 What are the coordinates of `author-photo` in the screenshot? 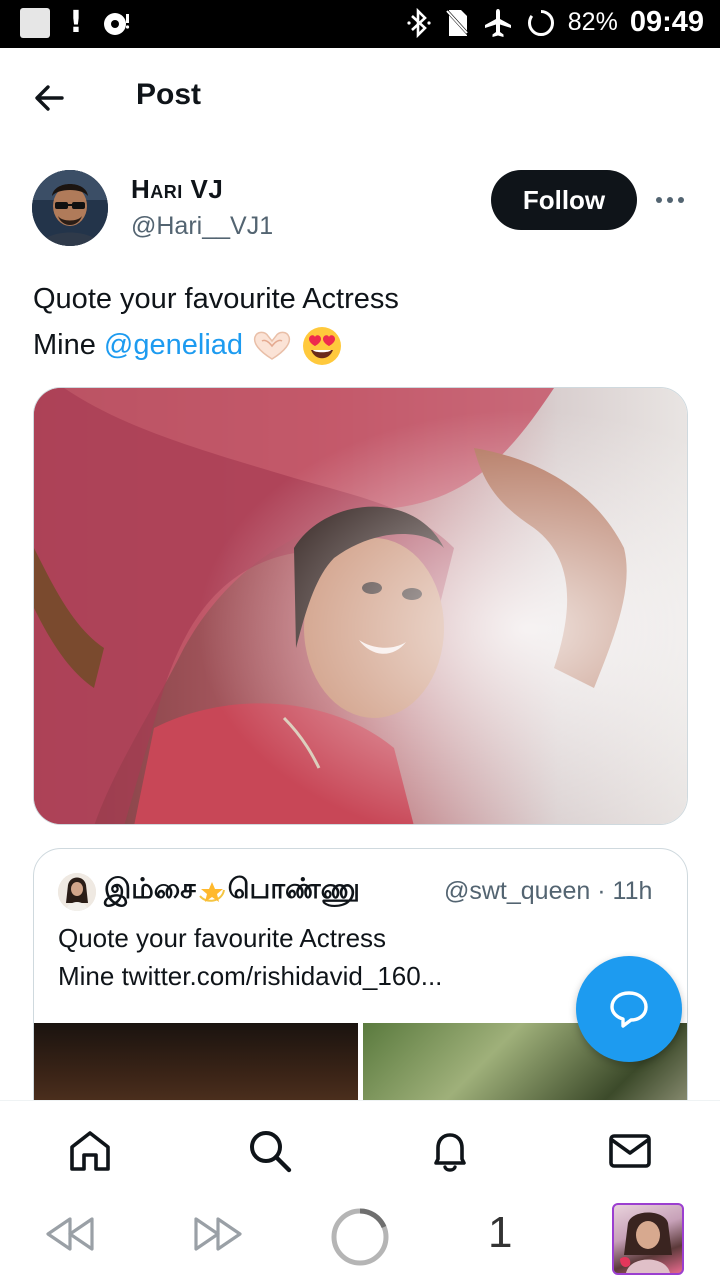 It's located at (70, 208).